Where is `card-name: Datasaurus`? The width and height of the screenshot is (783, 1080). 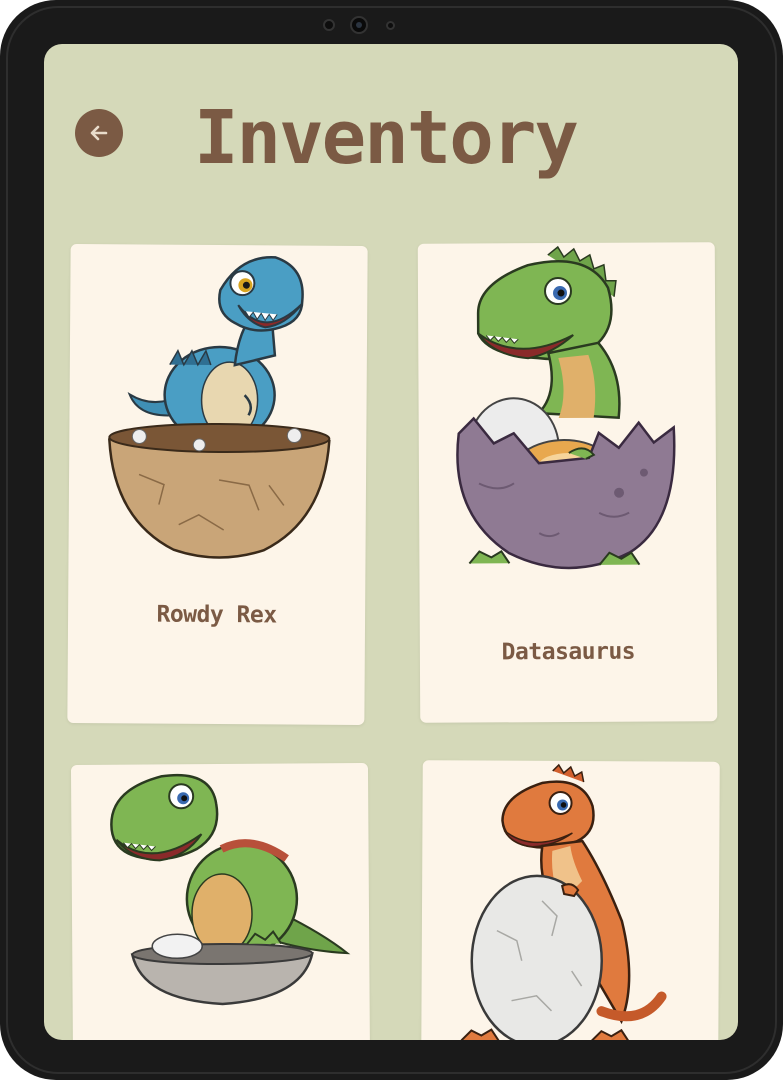 card-name: Datasaurus is located at coordinates (568, 652).